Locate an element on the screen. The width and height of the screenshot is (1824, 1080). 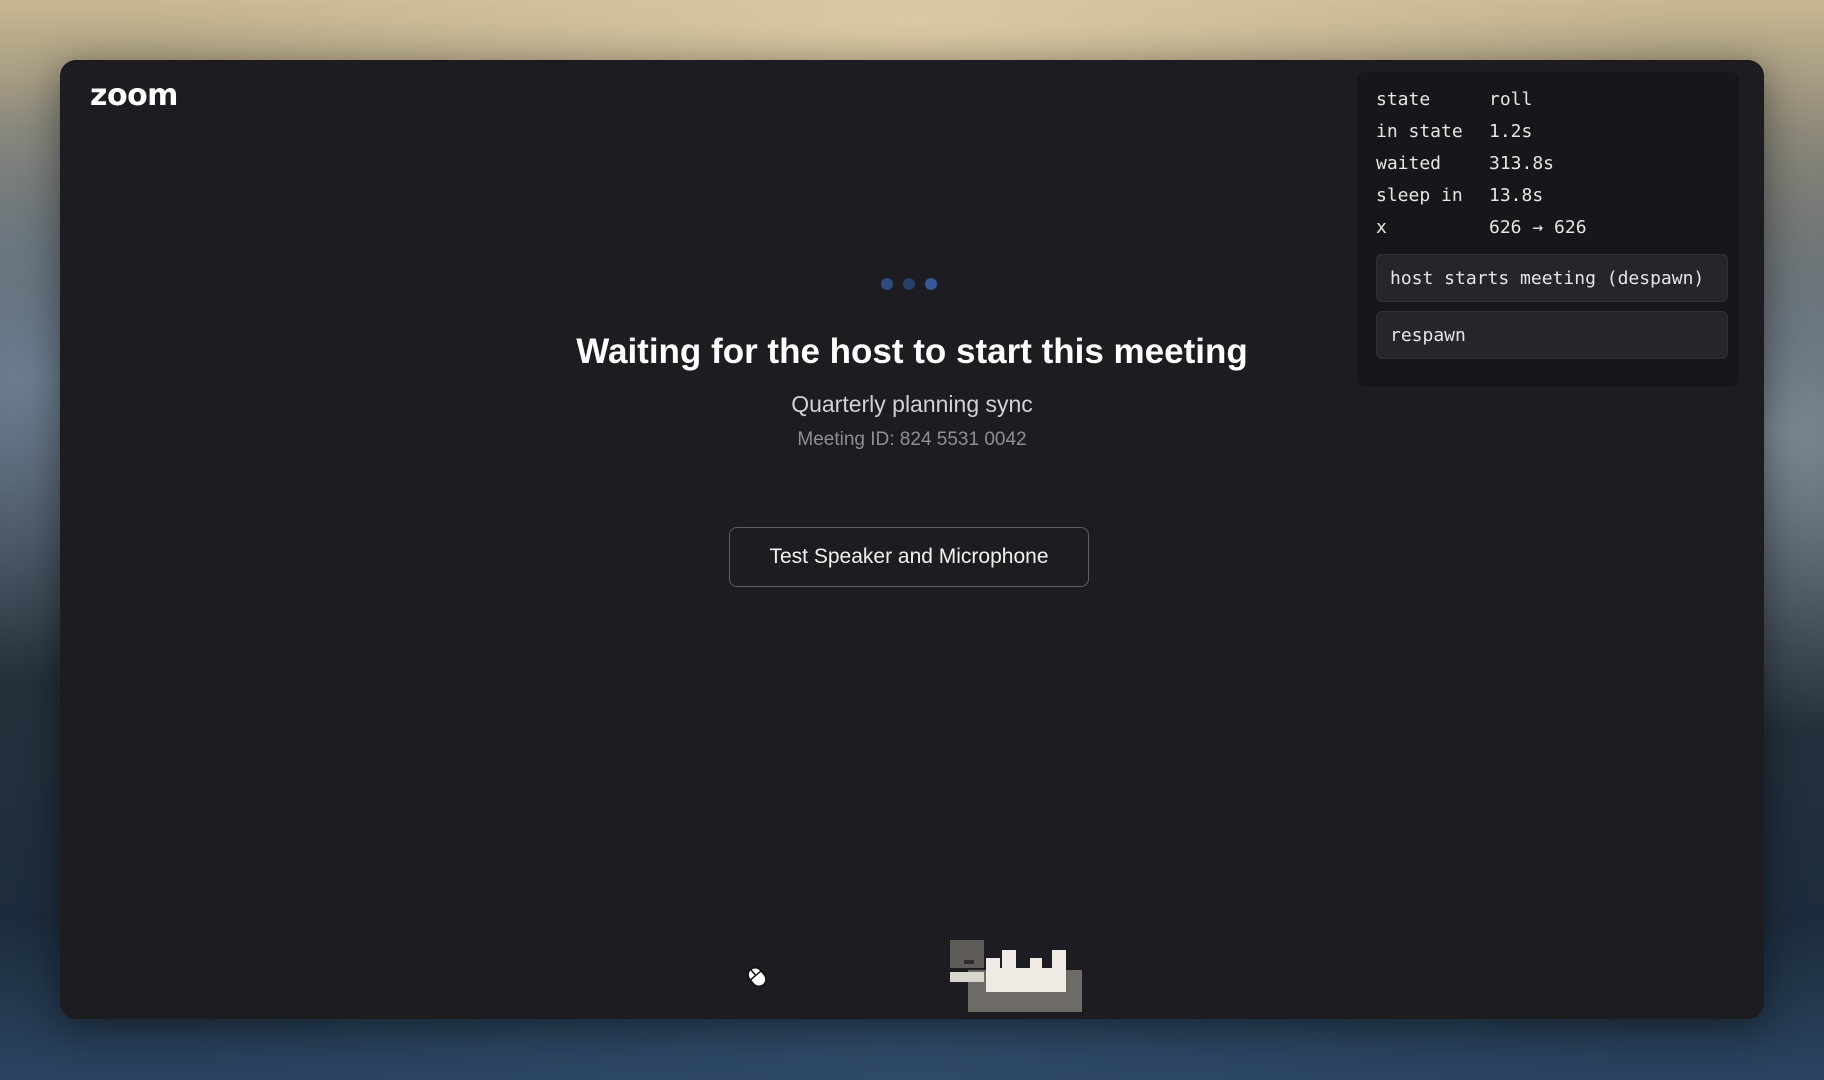
loading-dots-icon is located at coordinates (909, 284).